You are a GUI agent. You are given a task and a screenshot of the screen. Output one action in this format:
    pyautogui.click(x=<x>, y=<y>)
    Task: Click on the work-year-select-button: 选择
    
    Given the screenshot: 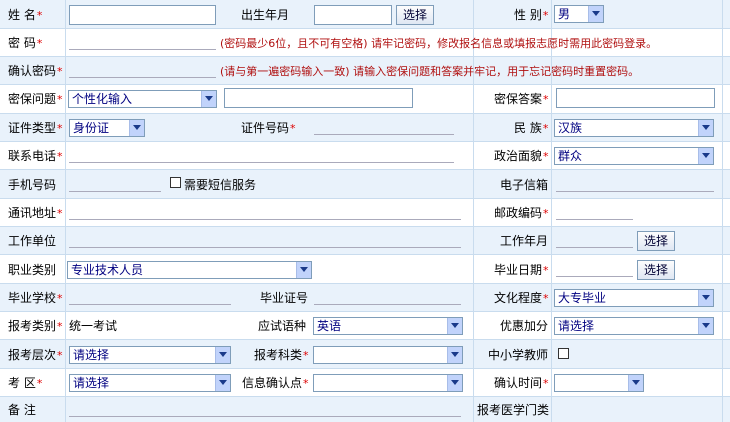 What is the action you would take?
    pyautogui.click(x=656, y=241)
    